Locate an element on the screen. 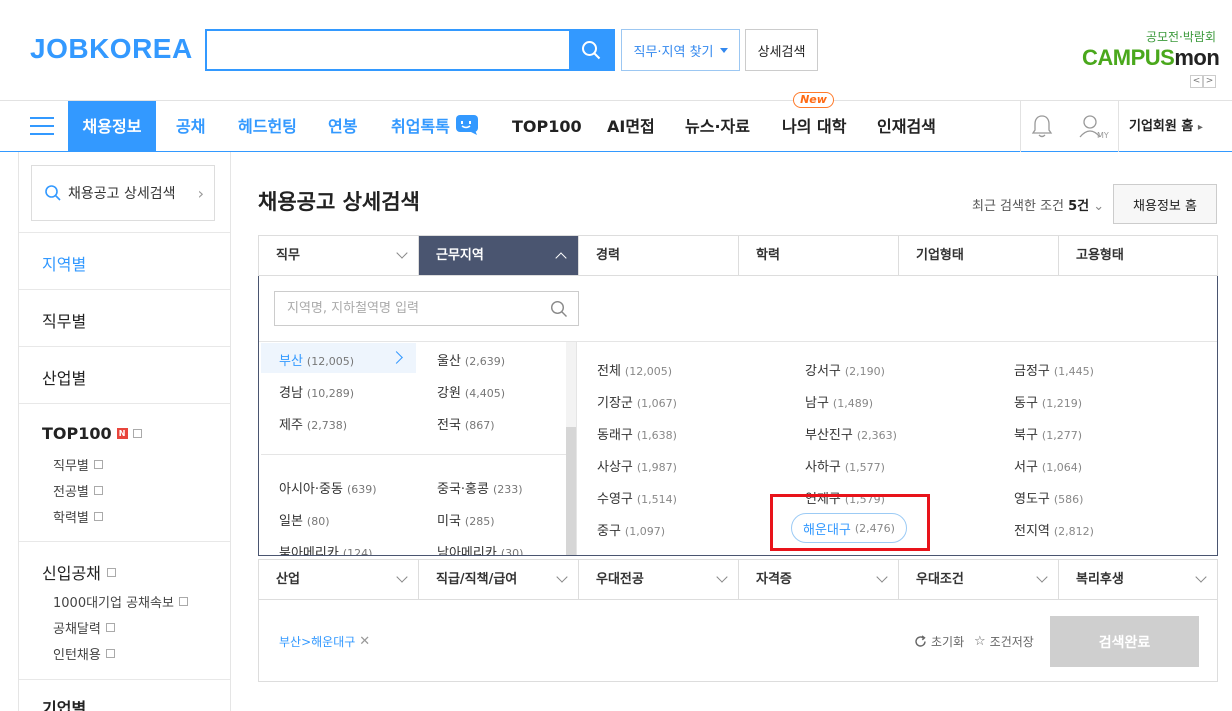 This screenshot has height=711, width=1232. district-item: 금정구 (1,445) is located at coordinates (1054, 369).